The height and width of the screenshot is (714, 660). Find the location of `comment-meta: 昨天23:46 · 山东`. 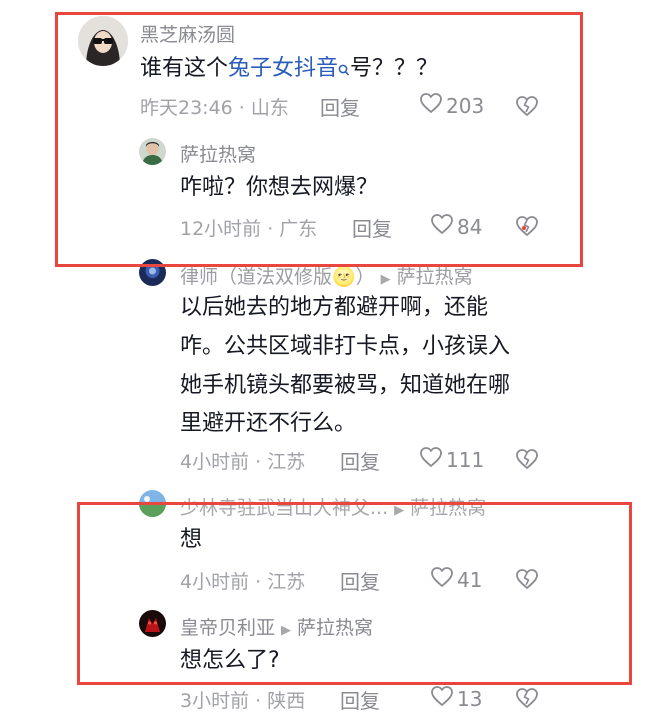

comment-meta: 昨天23:46 · 山东 is located at coordinates (214, 108).